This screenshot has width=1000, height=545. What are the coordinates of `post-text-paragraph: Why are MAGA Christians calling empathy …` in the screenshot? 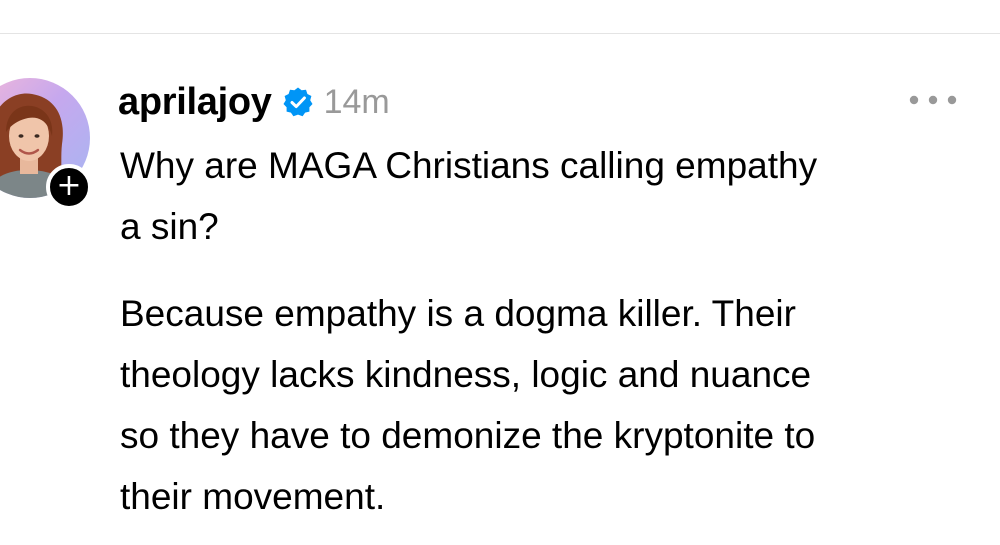 It's located at (469, 196).